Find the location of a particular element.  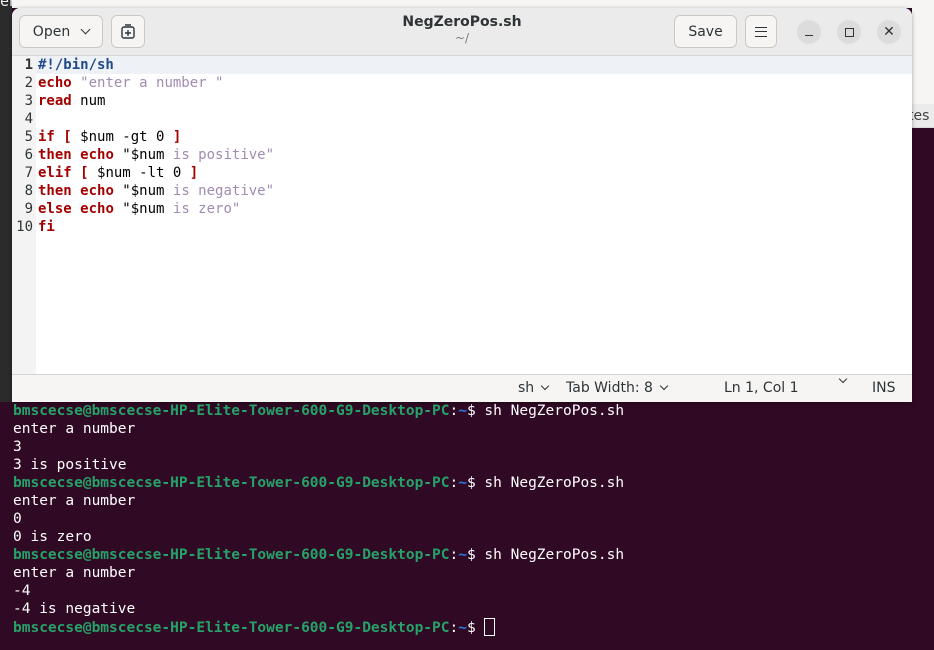

background-text-fragment: enter is located at coordinates (6, 5).